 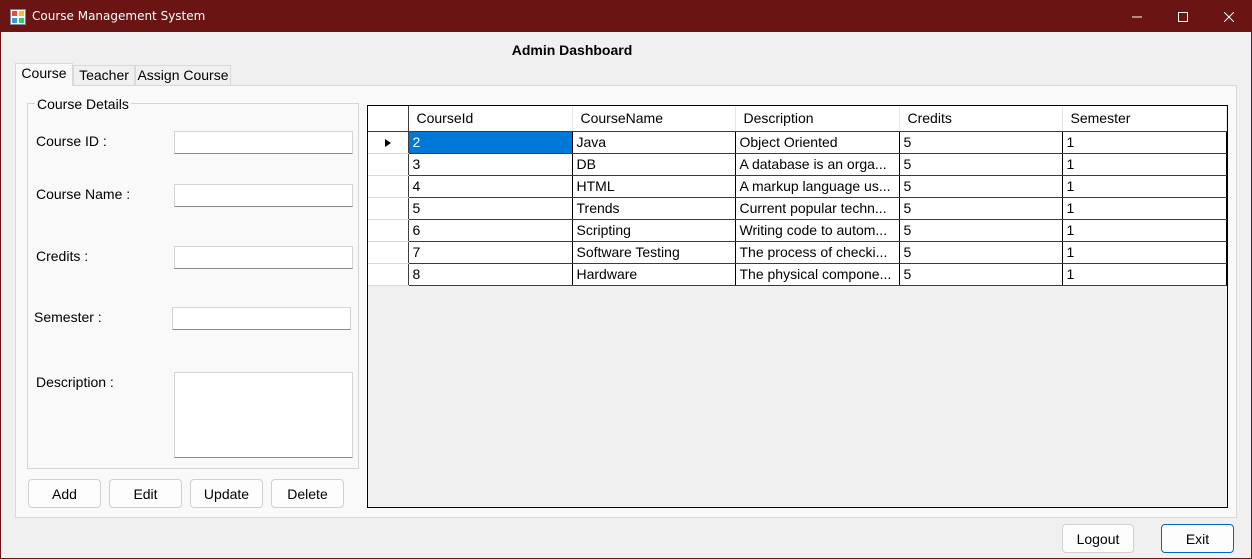 I want to click on table-row: 2 Java Object Oriented 5 1, so click(x=797, y=142).